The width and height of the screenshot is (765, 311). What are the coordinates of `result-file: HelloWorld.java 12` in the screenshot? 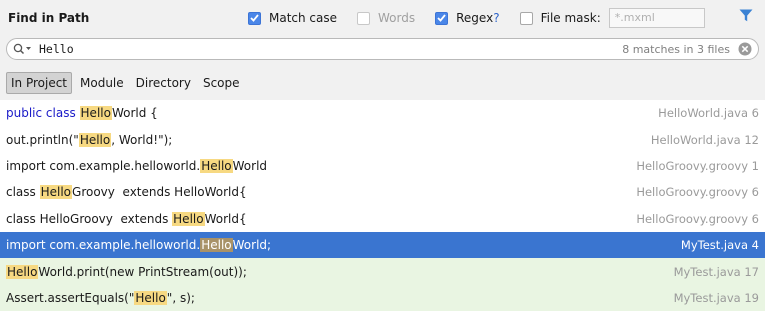 It's located at (704, 139).